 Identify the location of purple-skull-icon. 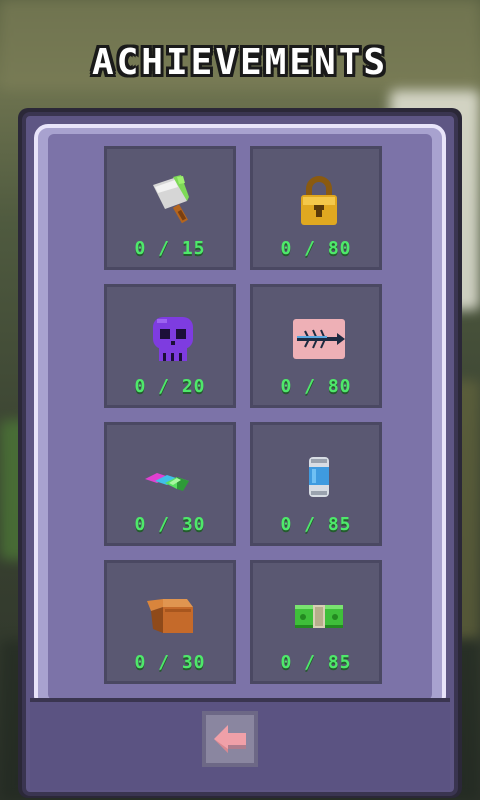
(173, 339).